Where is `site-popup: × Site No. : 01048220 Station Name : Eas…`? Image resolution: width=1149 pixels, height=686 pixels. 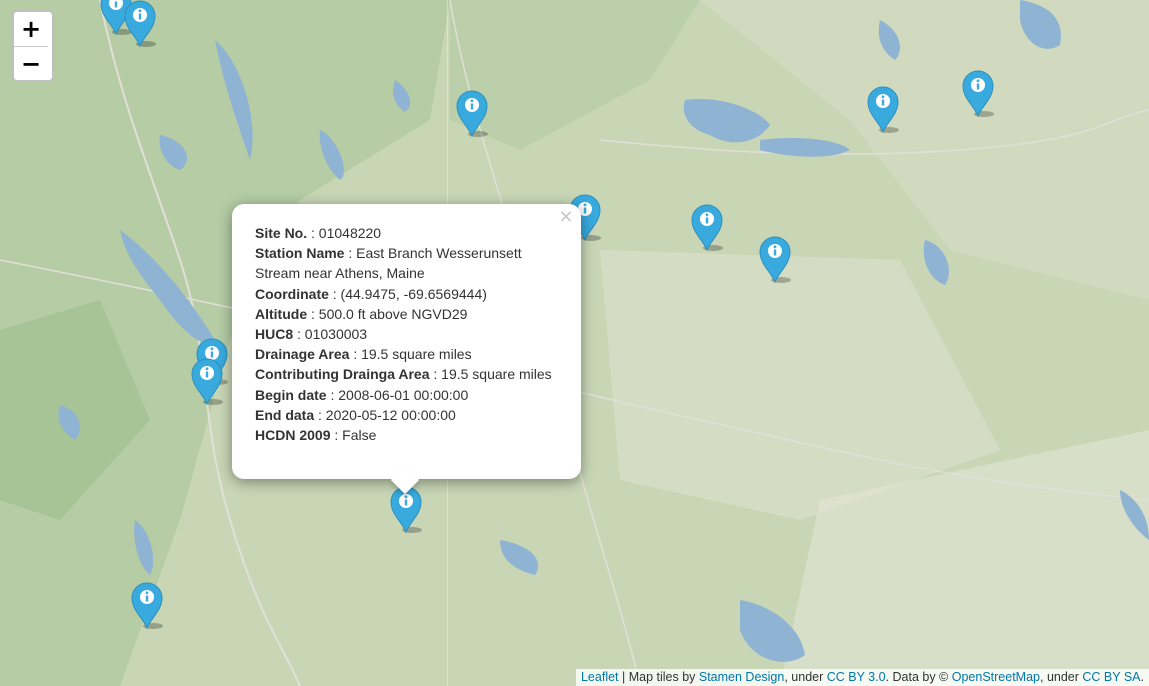 site-popup: × Site No. : 01048220 Station Name : Eas… is located at coordinates (406, 349).